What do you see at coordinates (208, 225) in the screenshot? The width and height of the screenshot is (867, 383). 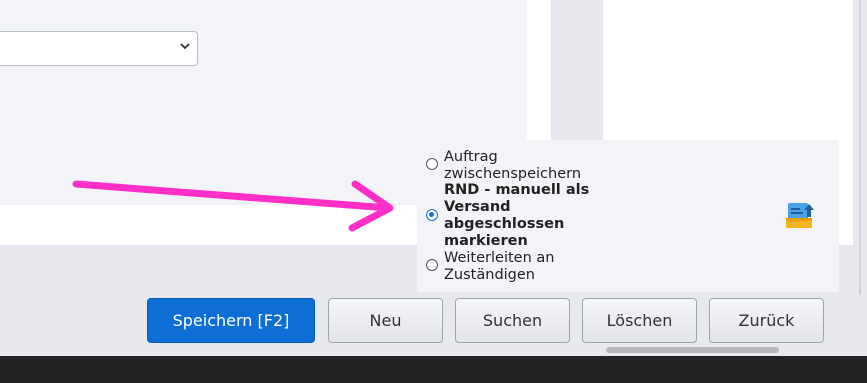 I see `form-strip` at bounding box center [208, 225].